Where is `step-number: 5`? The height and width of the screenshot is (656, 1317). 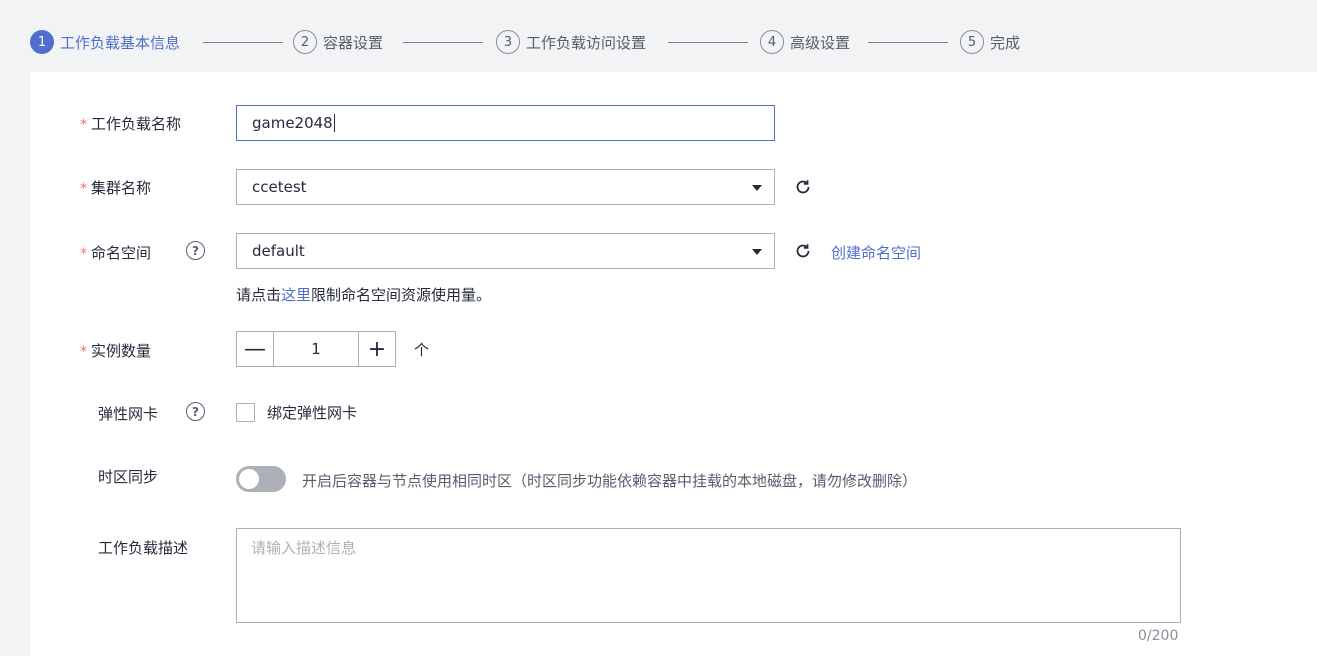 step-number: 5 is located at coordinates (972, 42).